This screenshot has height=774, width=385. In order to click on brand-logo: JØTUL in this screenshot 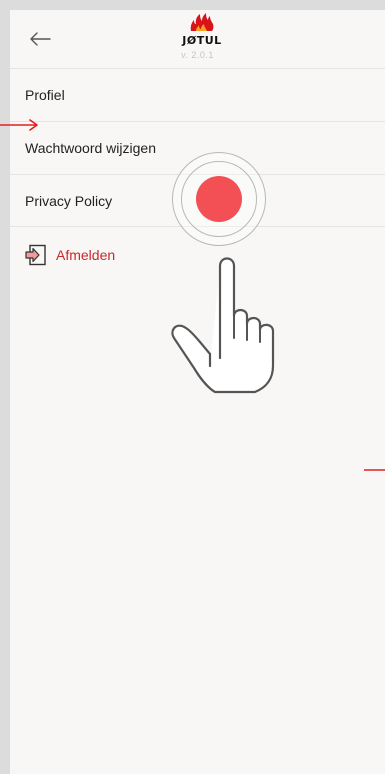, I will do `click(202, 32)`.